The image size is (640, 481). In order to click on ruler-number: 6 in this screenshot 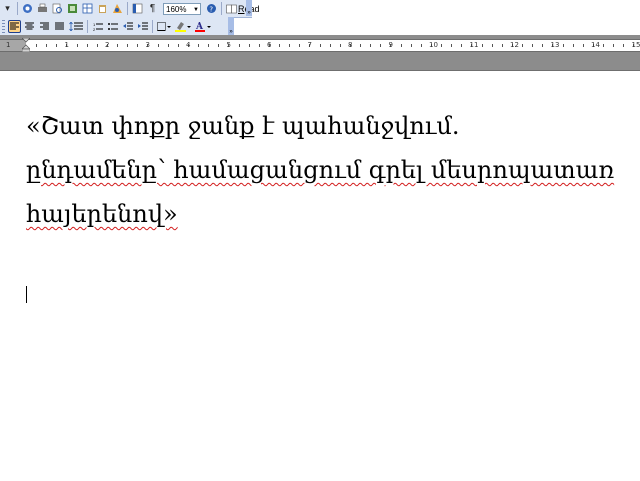, I will do `click(269, 45)`.